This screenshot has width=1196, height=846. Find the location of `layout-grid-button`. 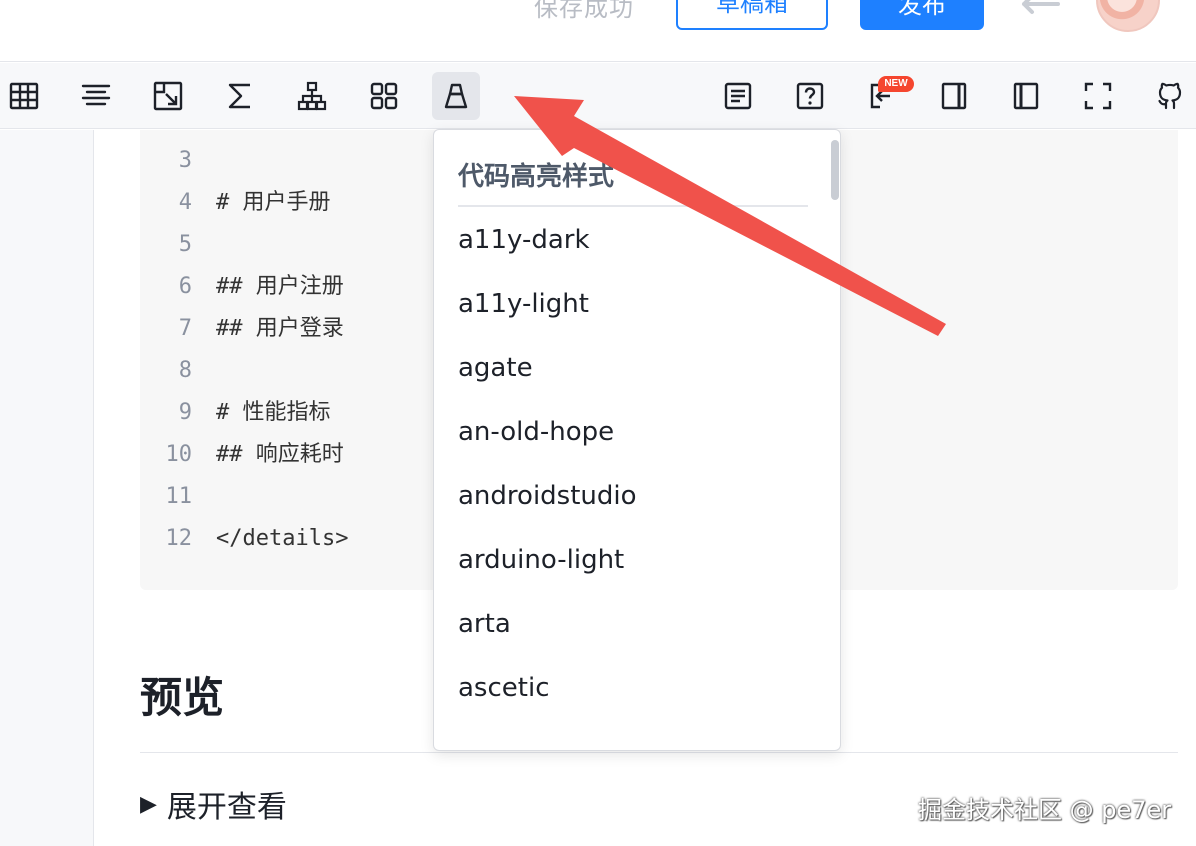

layout-grid-button is located at coordinates (384, 96).